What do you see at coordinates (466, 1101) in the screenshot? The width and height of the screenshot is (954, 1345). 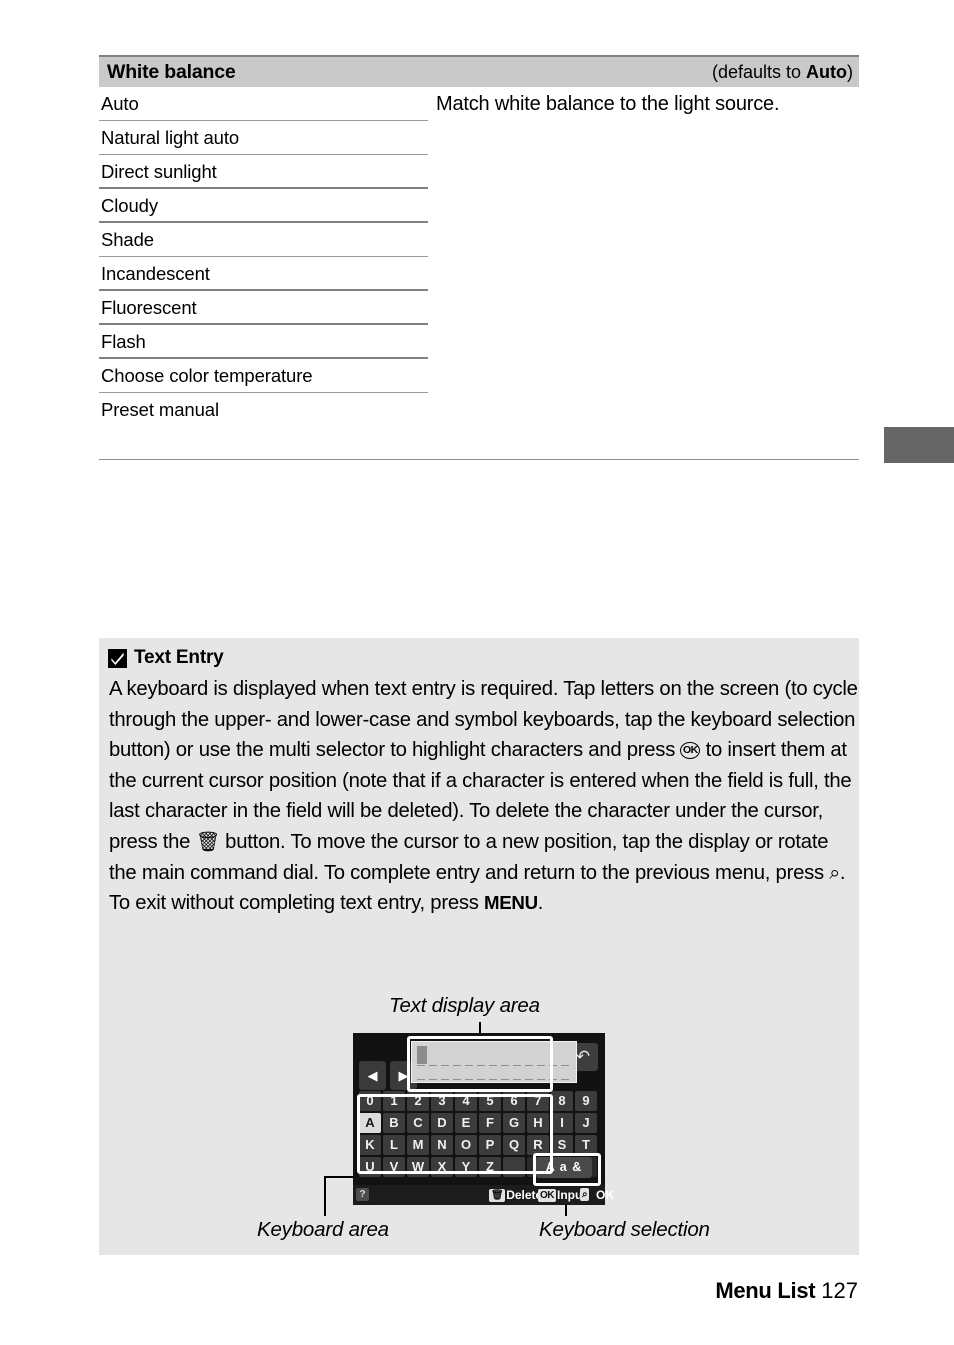 I see `key: 4` at bounding box center [466, 1101].